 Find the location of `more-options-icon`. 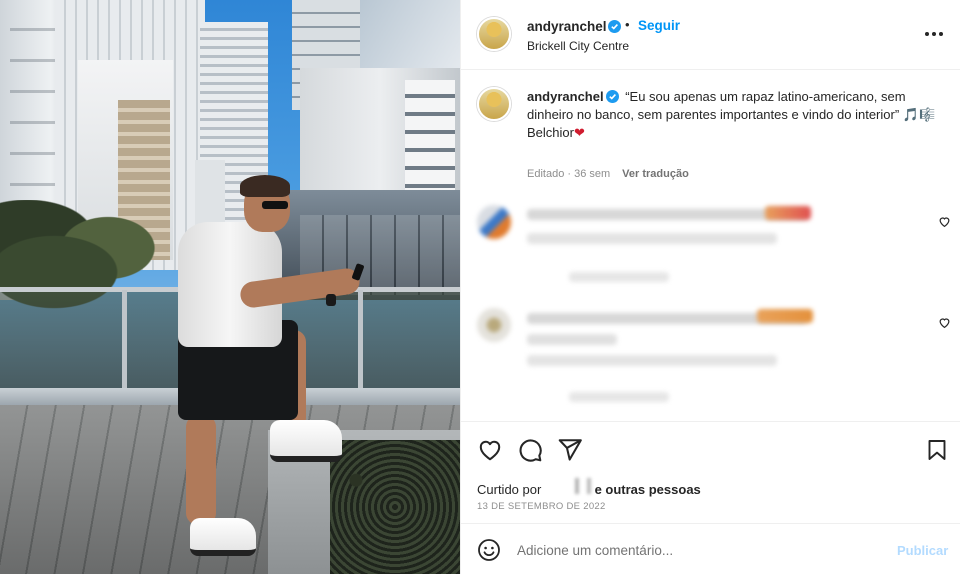

more-options-icon is located at coordinates (934, 34).